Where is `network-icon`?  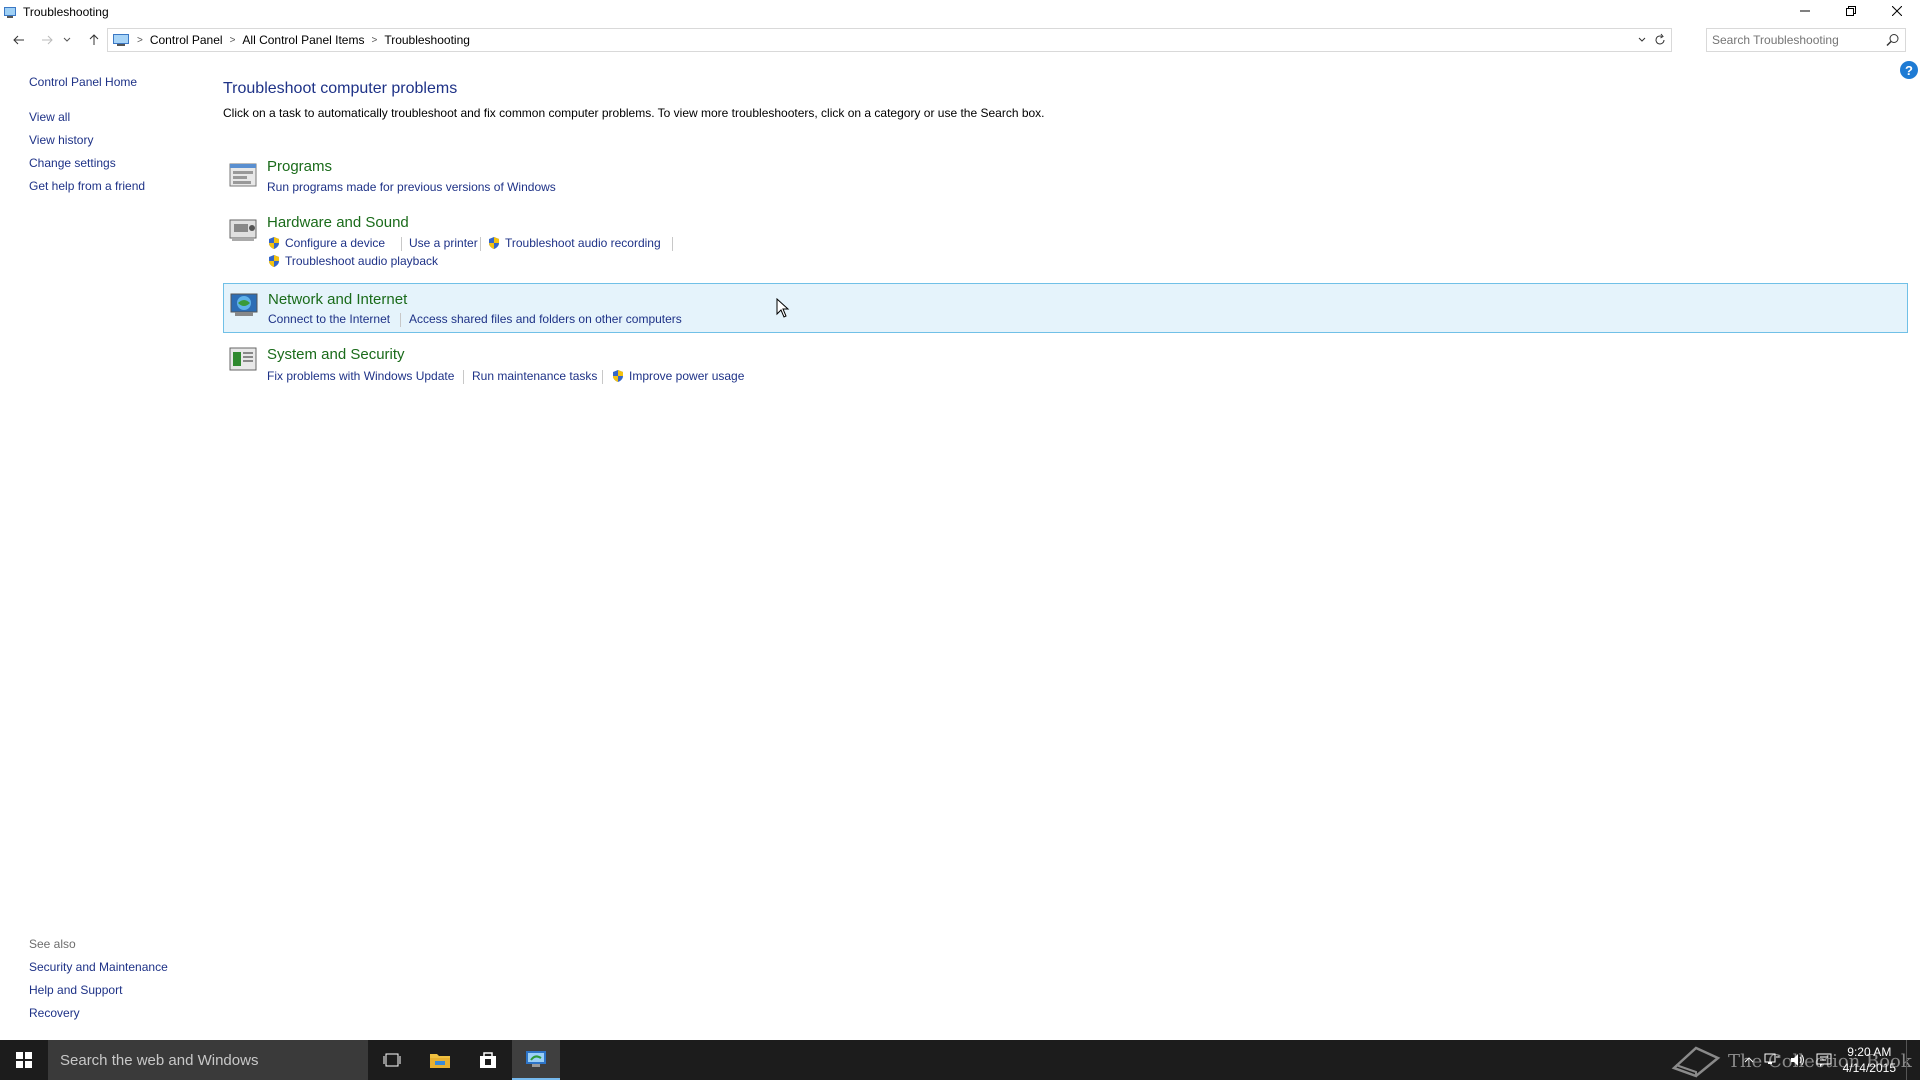
network-icon is located at coordinates (1772, 1060).